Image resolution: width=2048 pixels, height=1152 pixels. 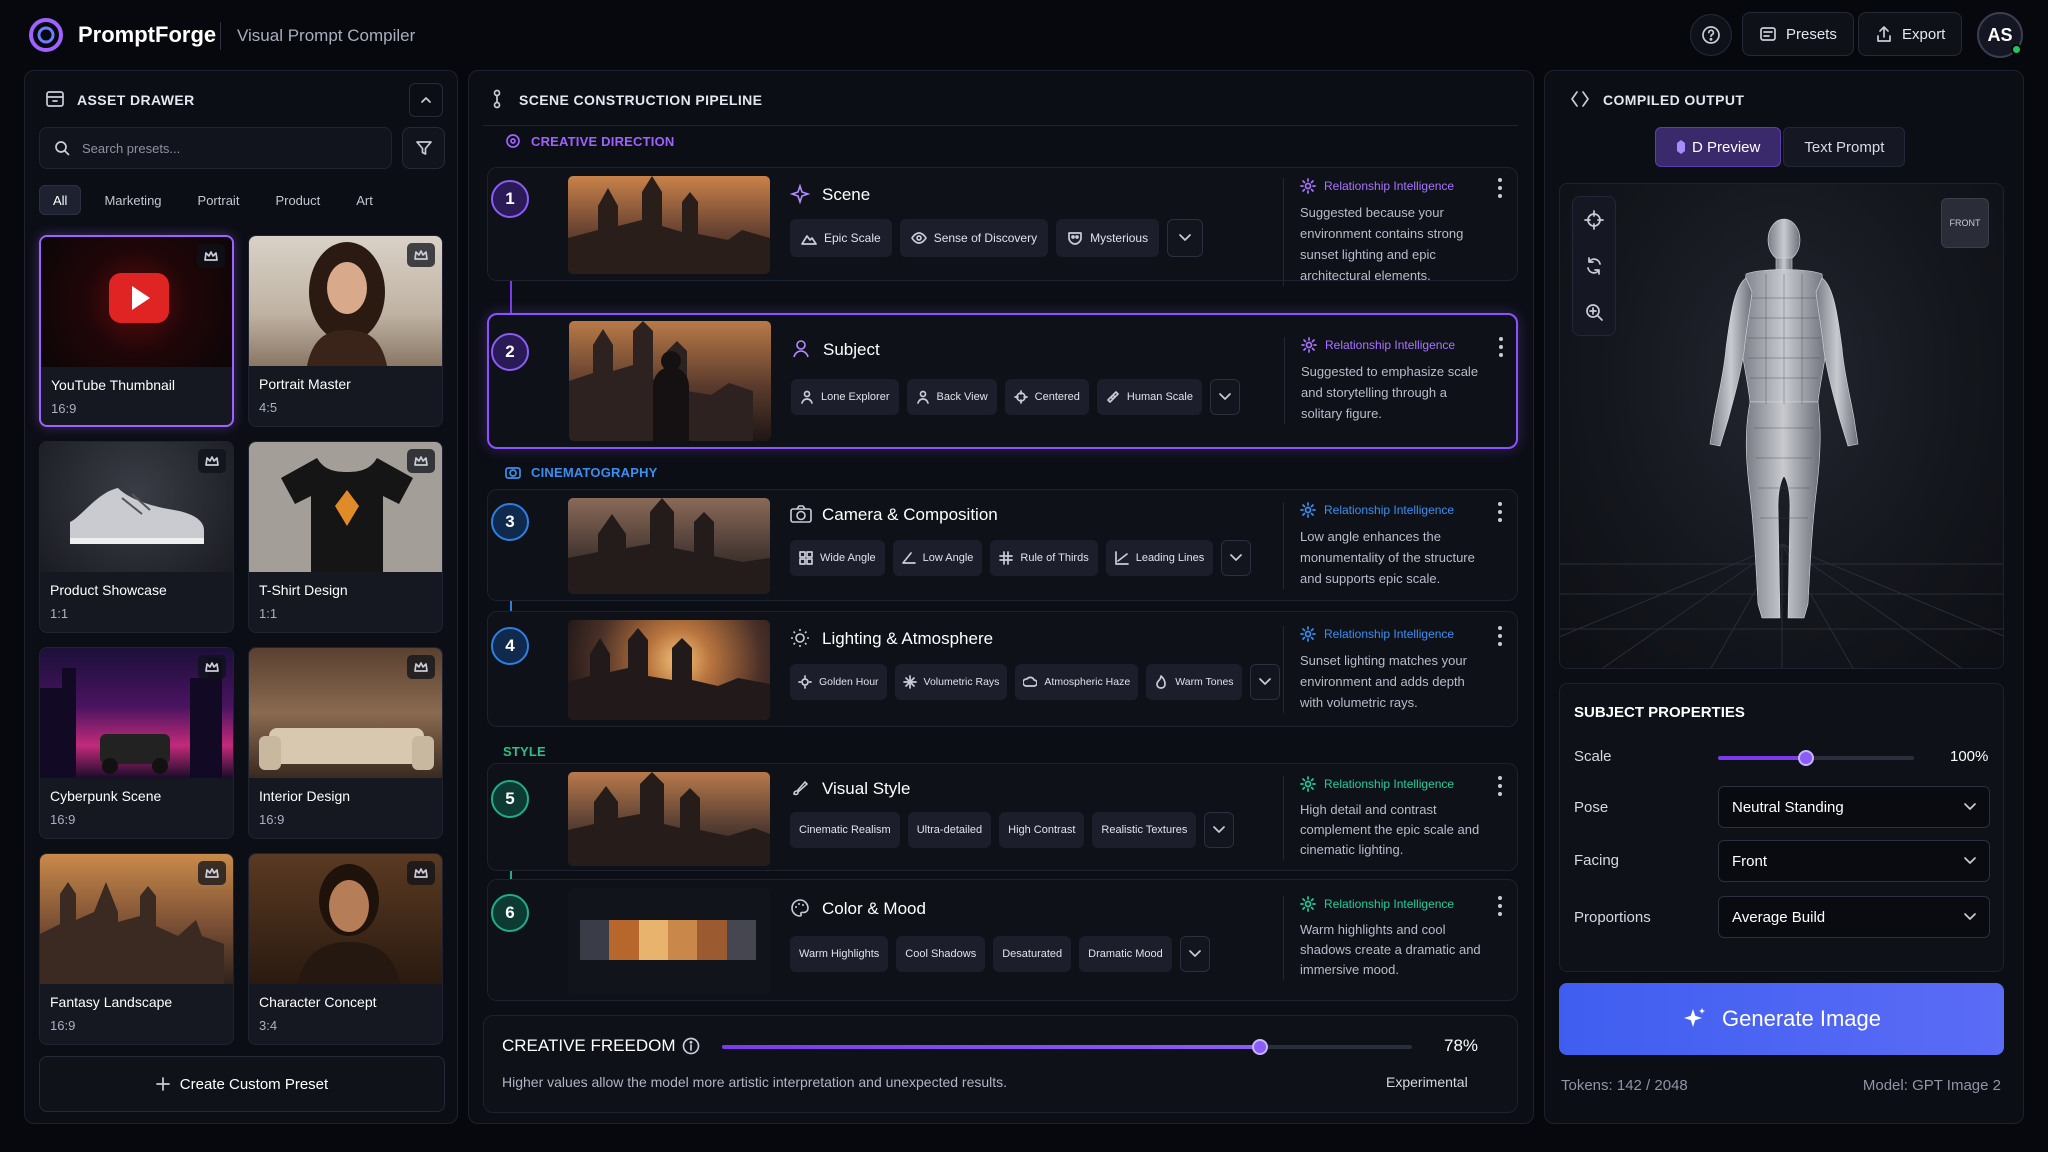 I want to click on tab-3d-preview: D Preview, so click(x=1718, y=147).